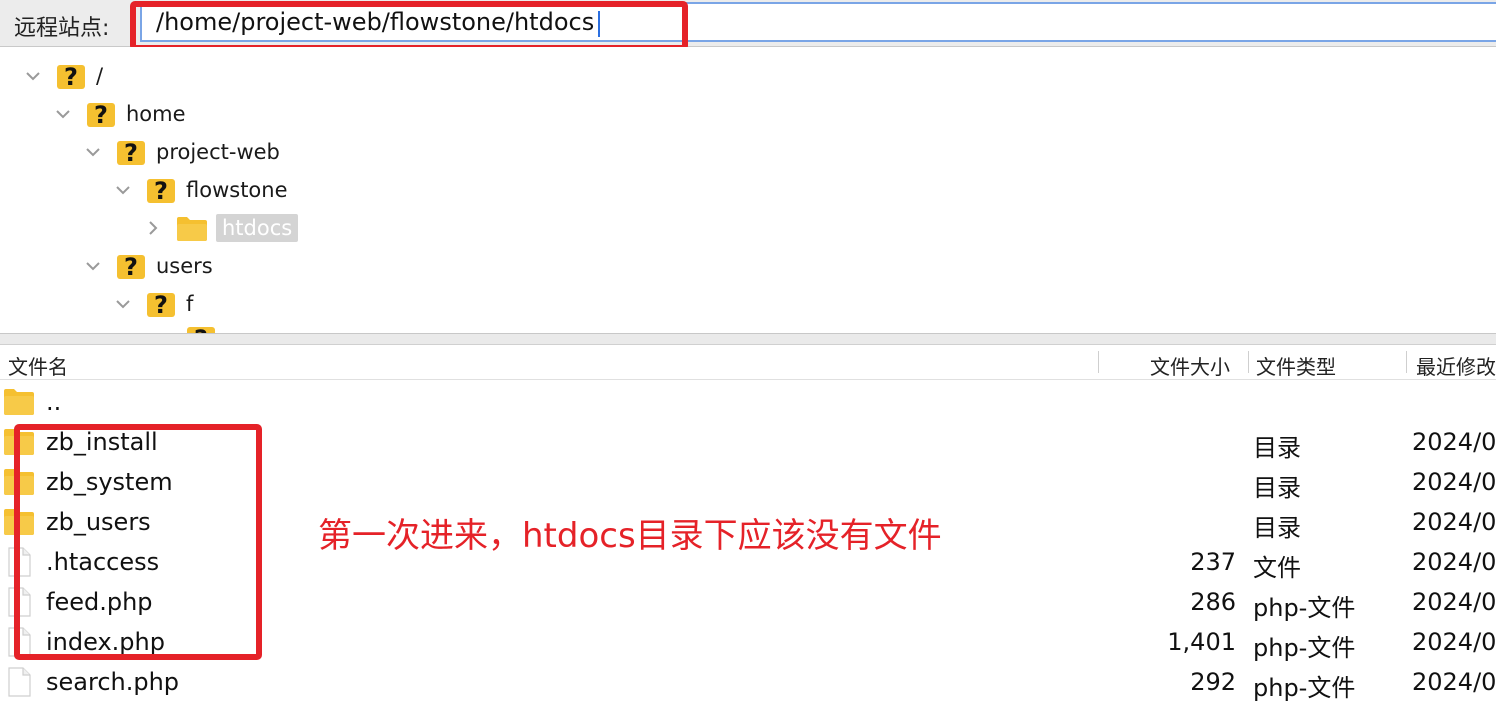 The height and width of the screenshot is (703, 1496). I want to click on column-header-name: 文件名, so click(38, 365).